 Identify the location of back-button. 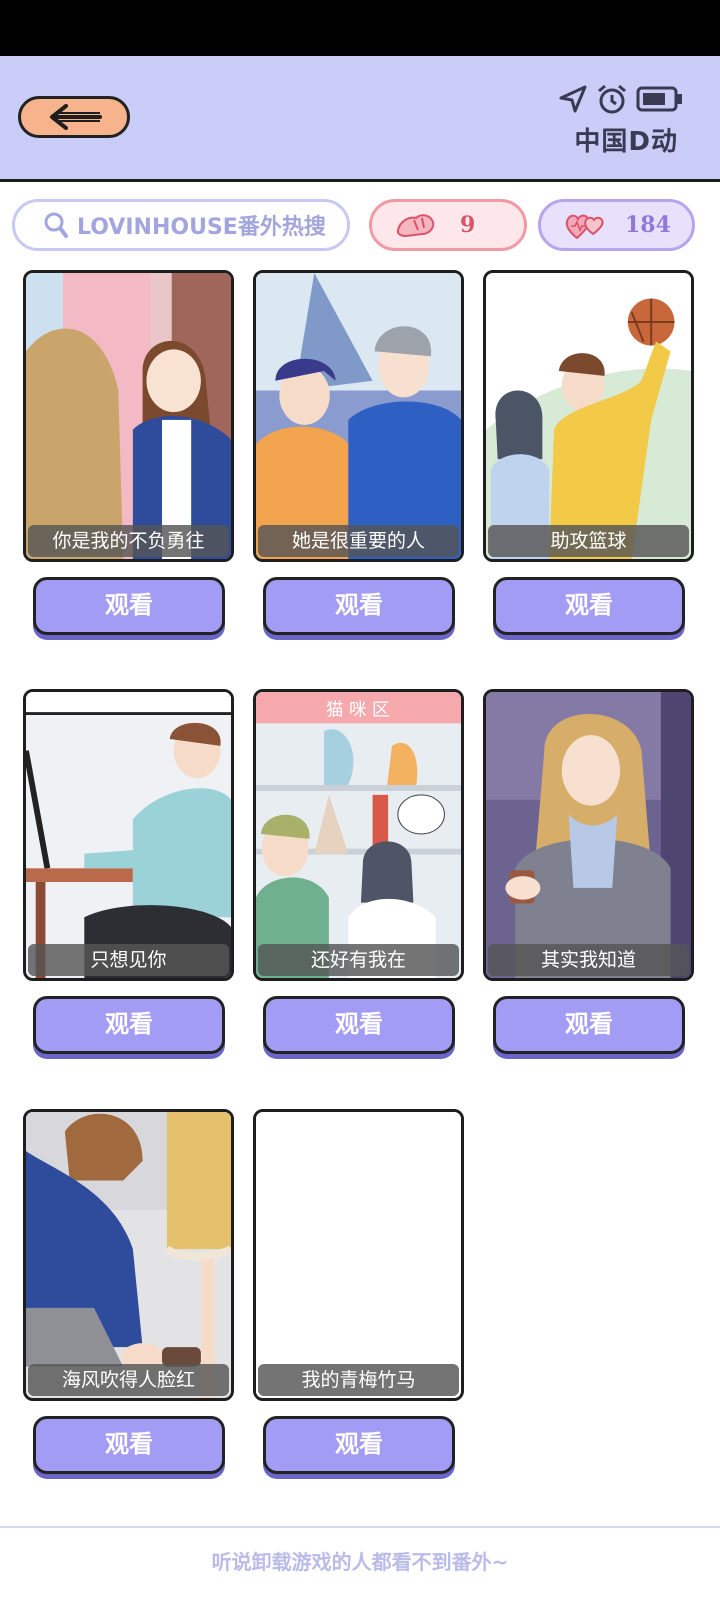
(74, 117).